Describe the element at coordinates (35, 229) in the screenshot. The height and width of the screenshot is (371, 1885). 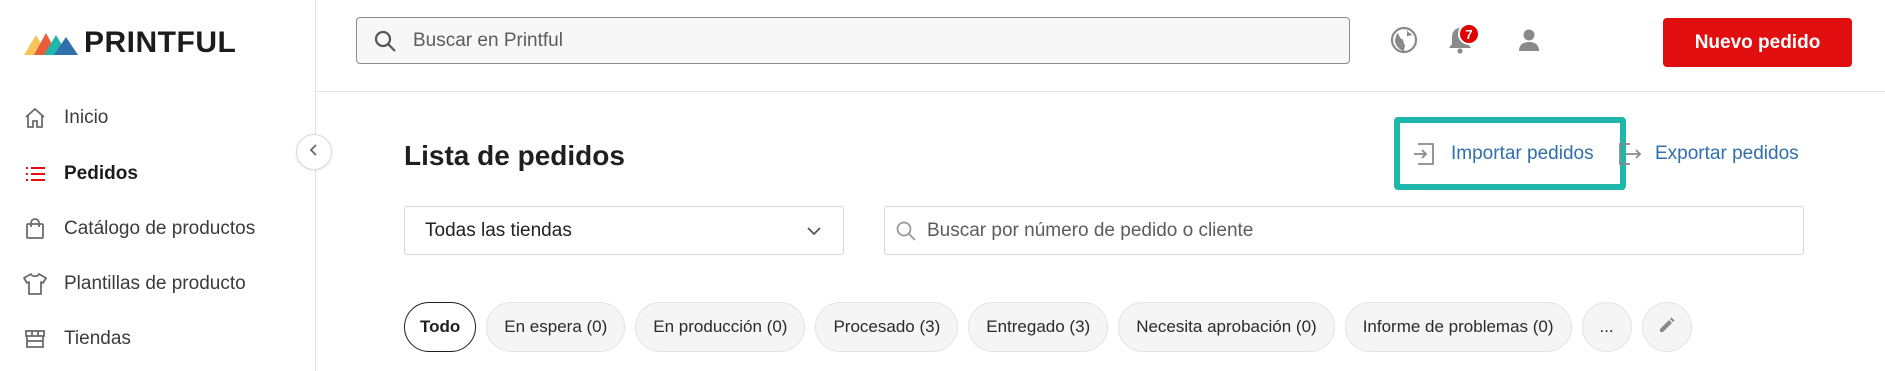
I see `shopping-bag-icon` at that location.